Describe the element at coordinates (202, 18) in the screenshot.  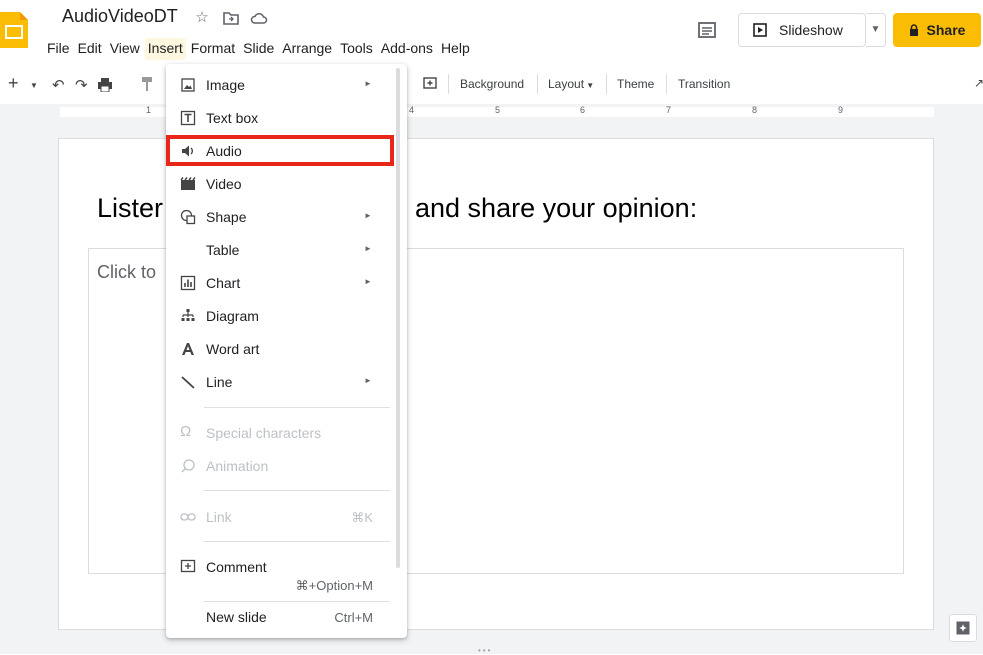
I see `star-icon: ☆` at that location.